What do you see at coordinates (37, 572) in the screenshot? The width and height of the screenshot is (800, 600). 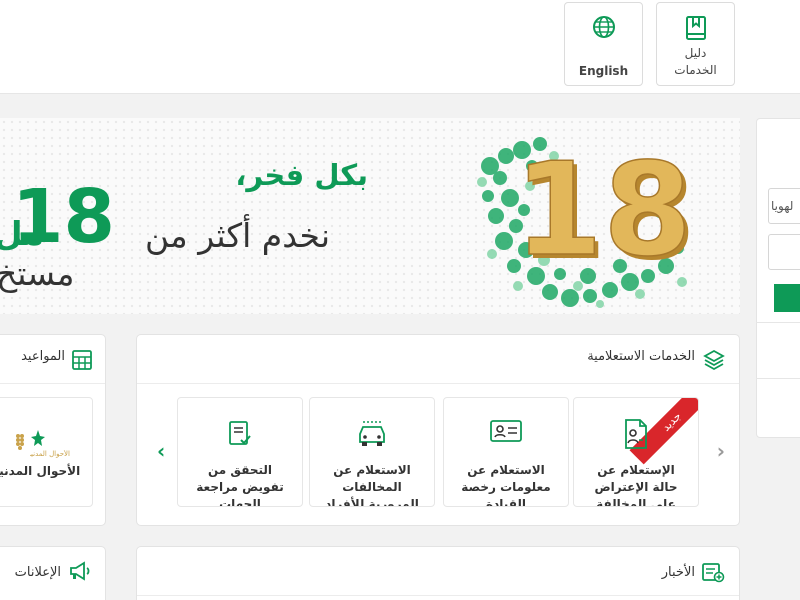 I see `announcements-title: الإعلانات` at bounding box center [37, 572].